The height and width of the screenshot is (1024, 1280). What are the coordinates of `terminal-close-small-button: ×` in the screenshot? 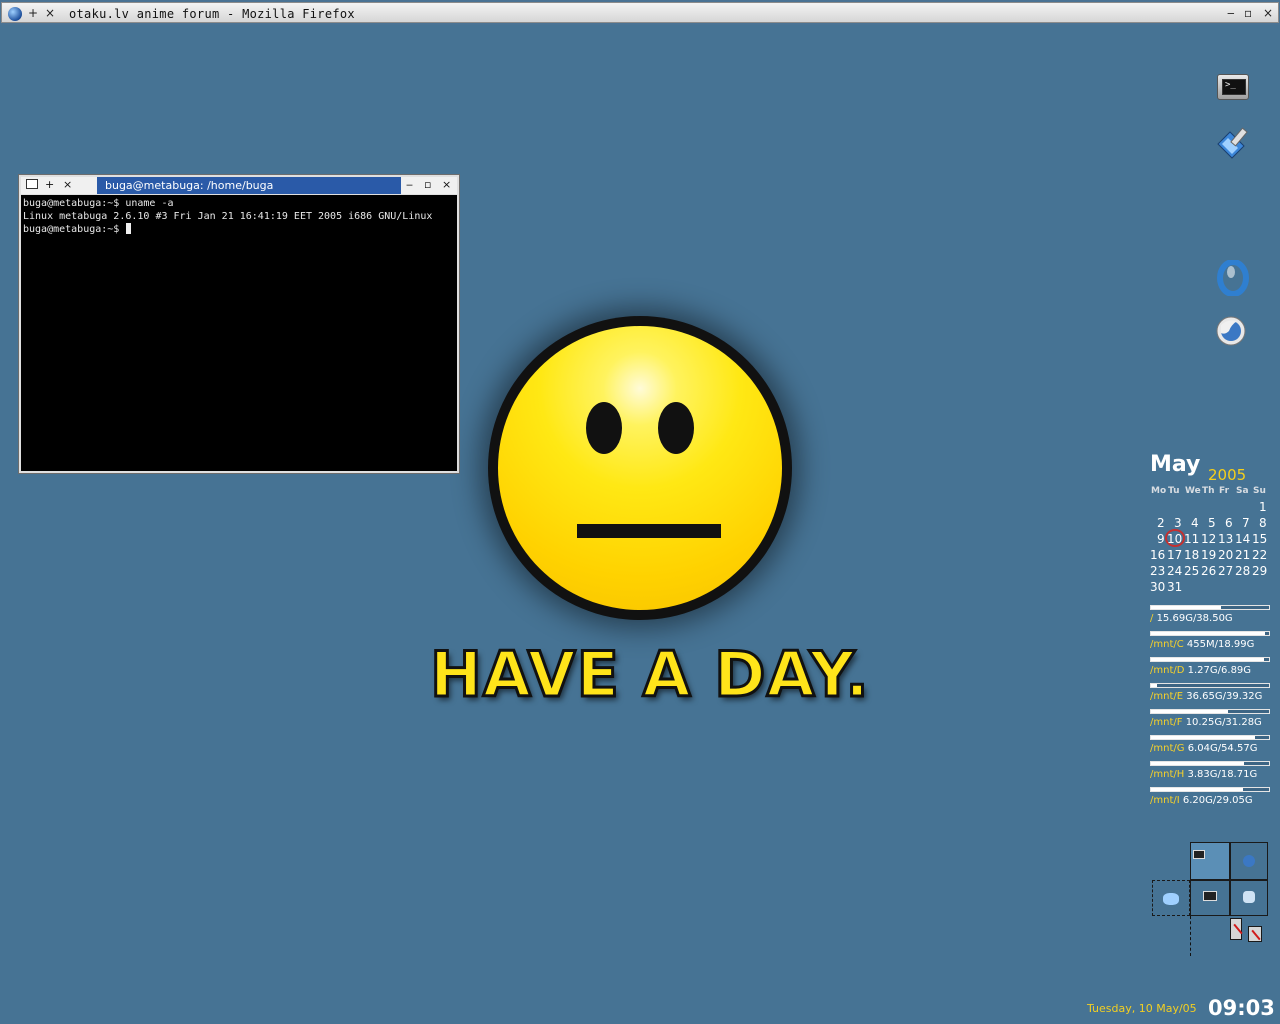 It's located at (67, 185).